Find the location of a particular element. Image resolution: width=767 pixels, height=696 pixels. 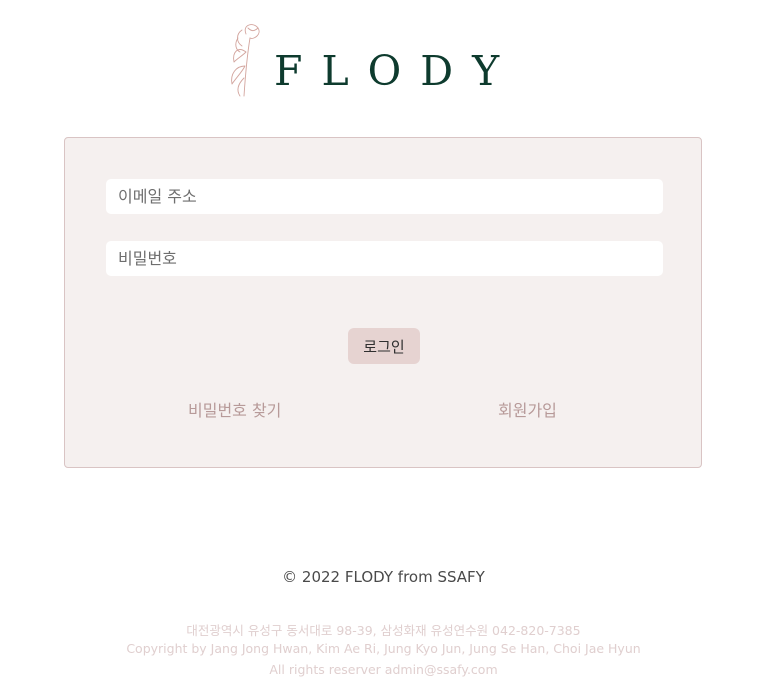

login-button: 로그인 is located at coordinates (384, 346).